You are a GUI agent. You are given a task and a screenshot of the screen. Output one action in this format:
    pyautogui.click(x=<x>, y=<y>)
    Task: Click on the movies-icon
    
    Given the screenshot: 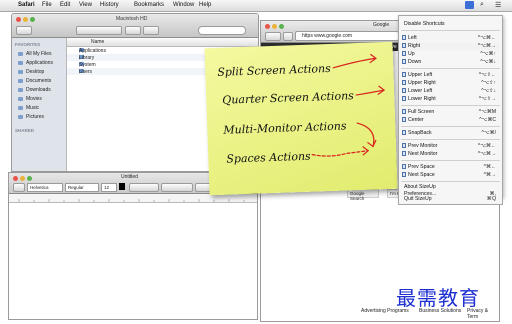 What is the action you would take?
    pyautogui.click(x=20, y=99)
    